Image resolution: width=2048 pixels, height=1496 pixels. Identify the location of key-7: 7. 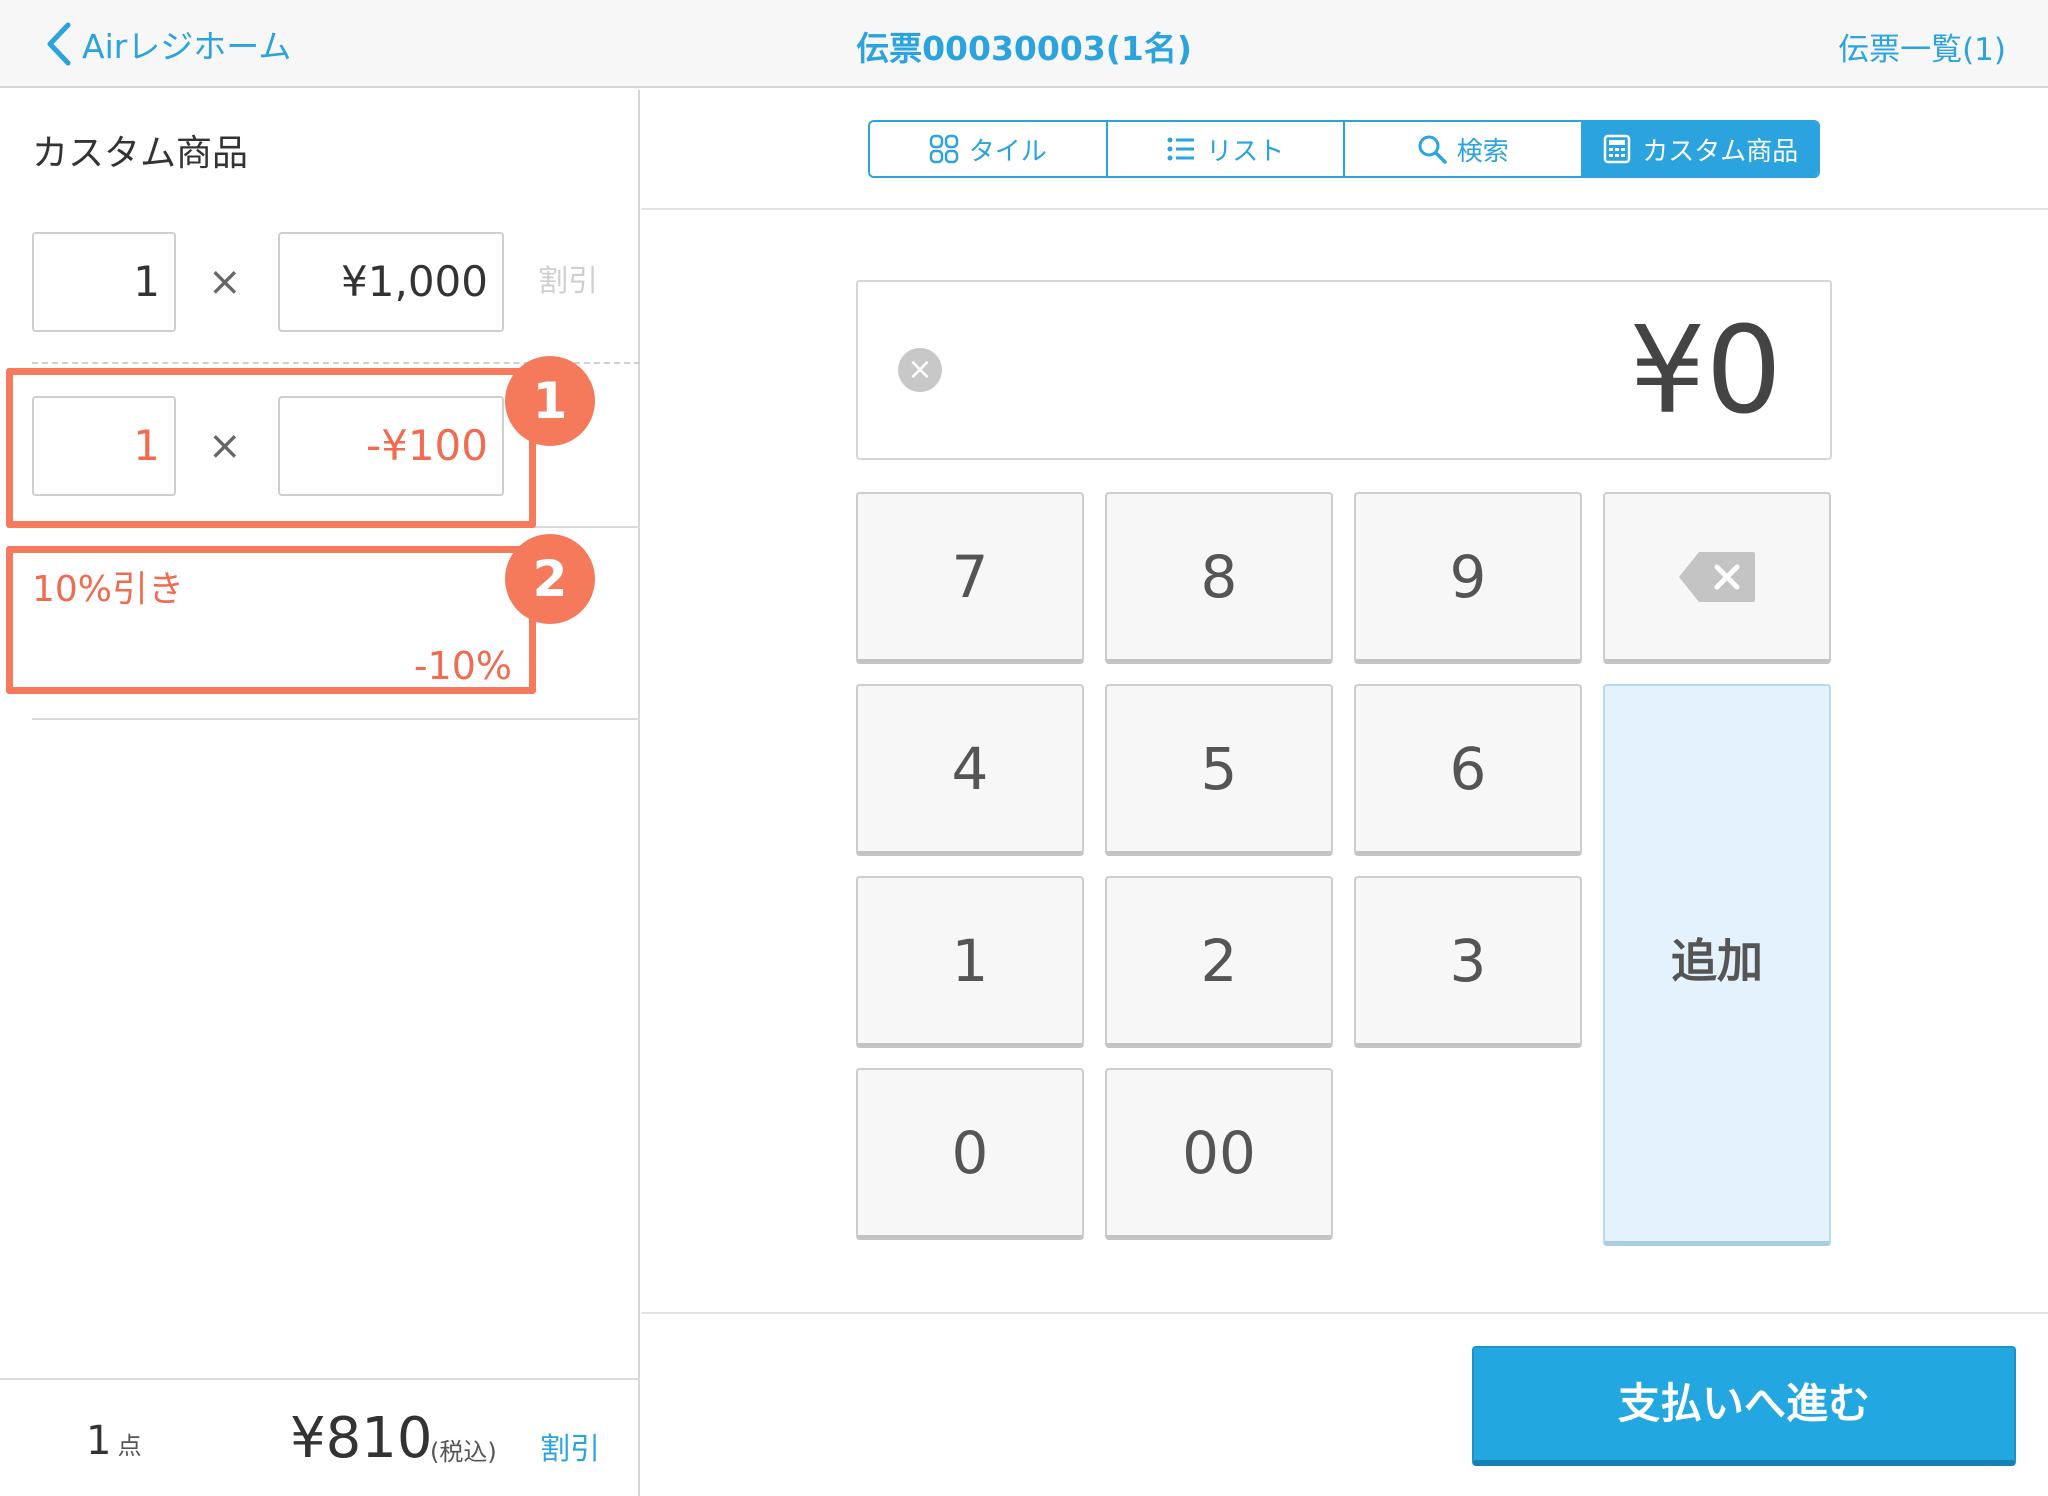
(970, 578).